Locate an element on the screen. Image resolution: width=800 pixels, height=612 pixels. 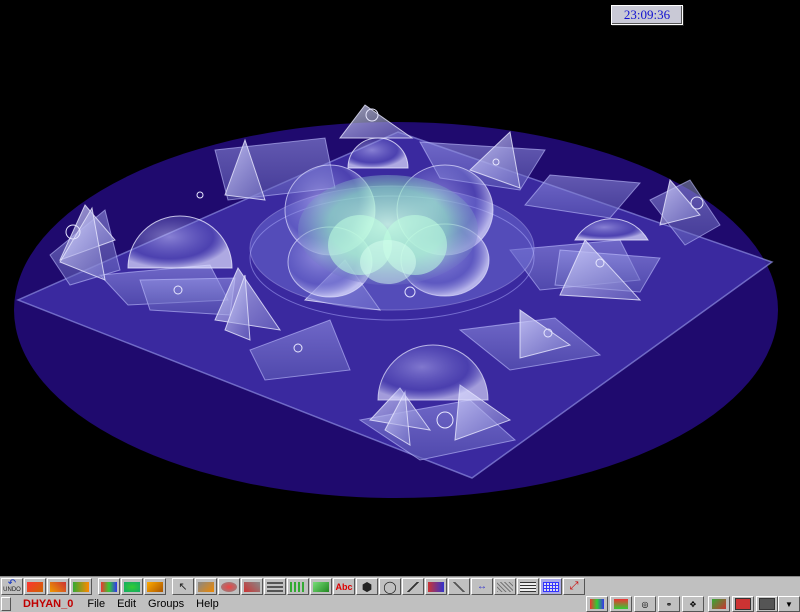
circle-icon: ◯ is located at coordinates (390, 586).